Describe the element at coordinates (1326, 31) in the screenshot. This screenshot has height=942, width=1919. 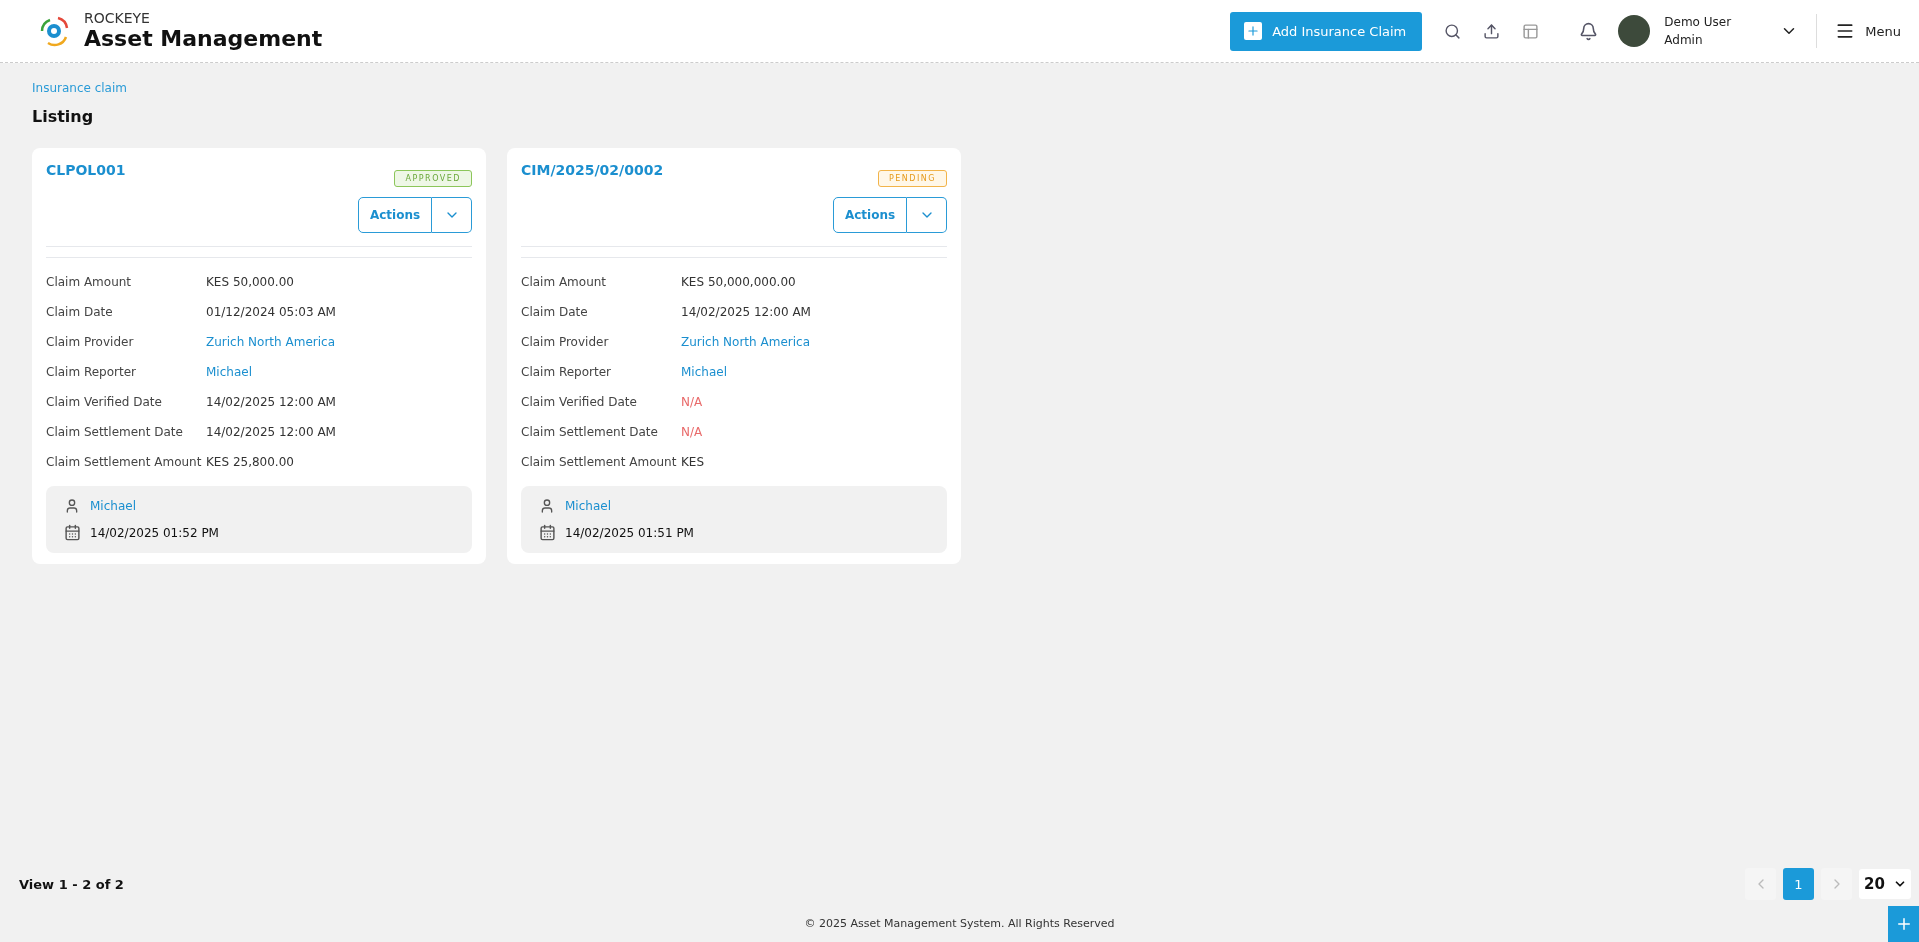
I see `add-insurance-claim-button: Add Insurance Claim` at that location.